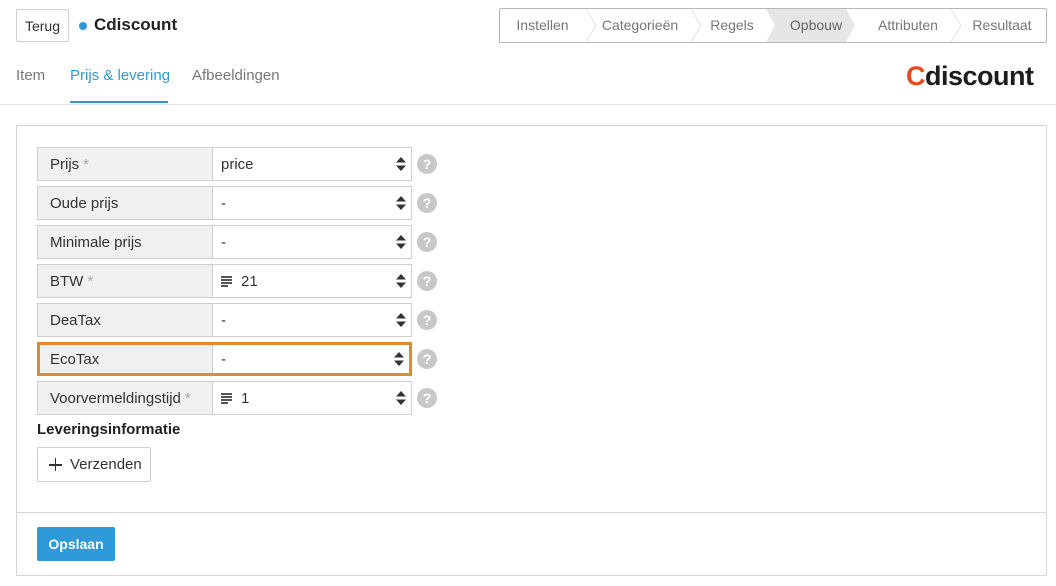 The image size is (1056, 586). Describe the element at coordinates (83, 26) in the screenshot. I see `status-dot` at that location.